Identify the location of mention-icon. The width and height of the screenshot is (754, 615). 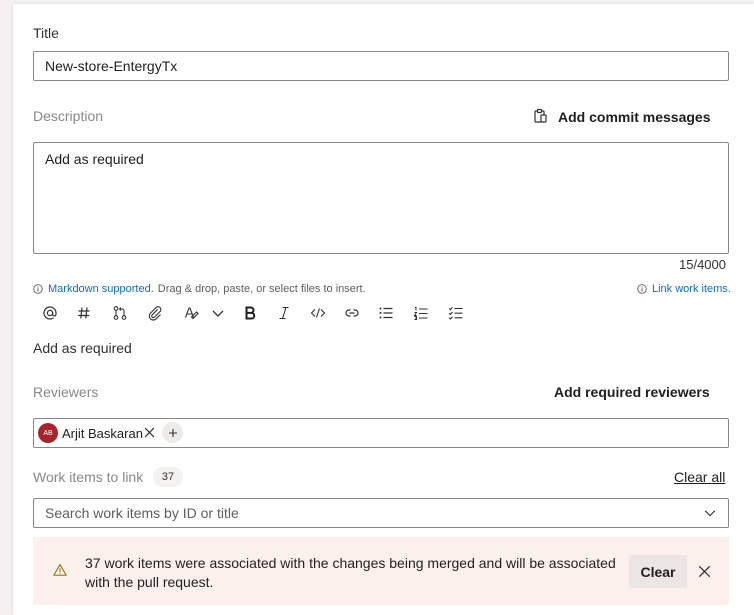
(50, 313).